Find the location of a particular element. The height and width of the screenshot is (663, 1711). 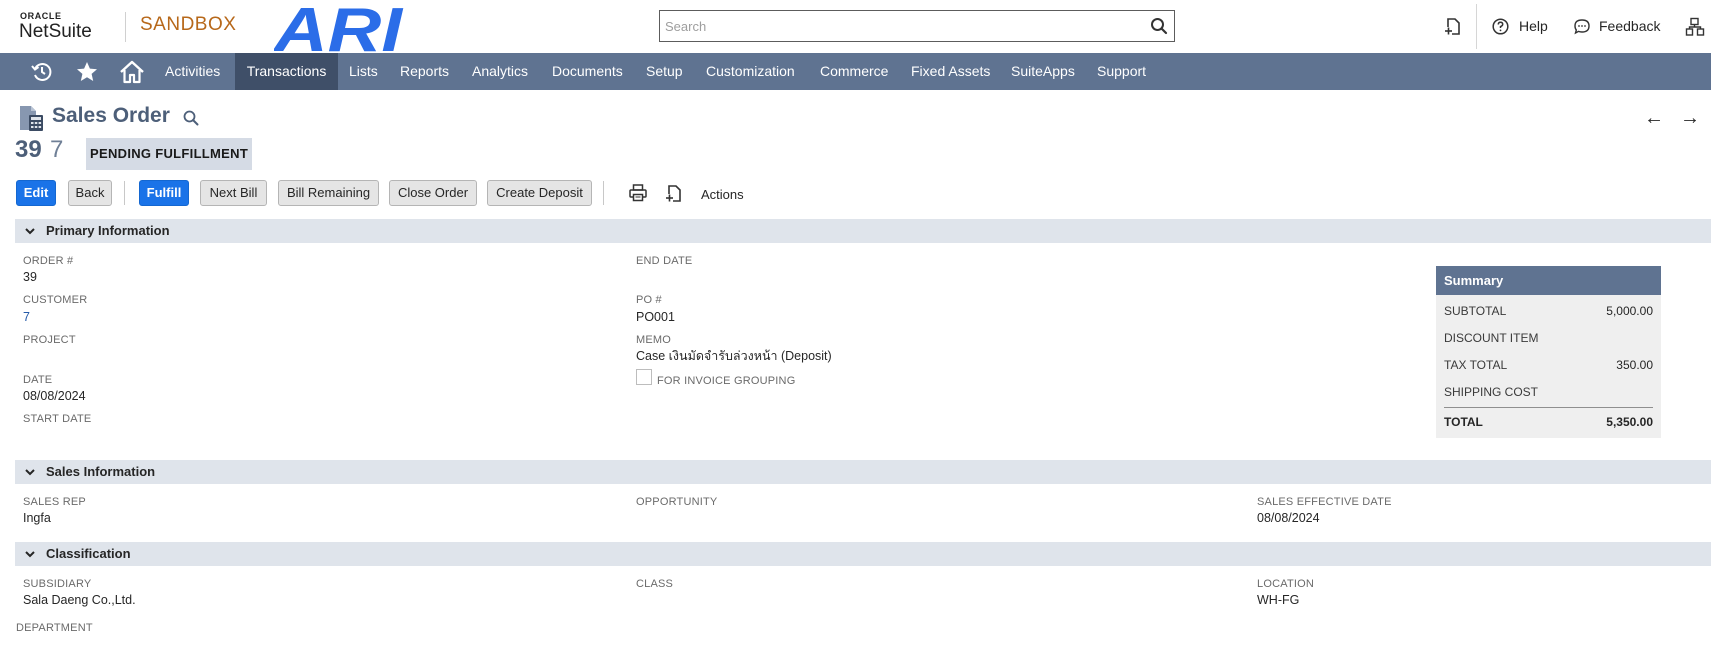

global-search is located at coordinates (917, 26).